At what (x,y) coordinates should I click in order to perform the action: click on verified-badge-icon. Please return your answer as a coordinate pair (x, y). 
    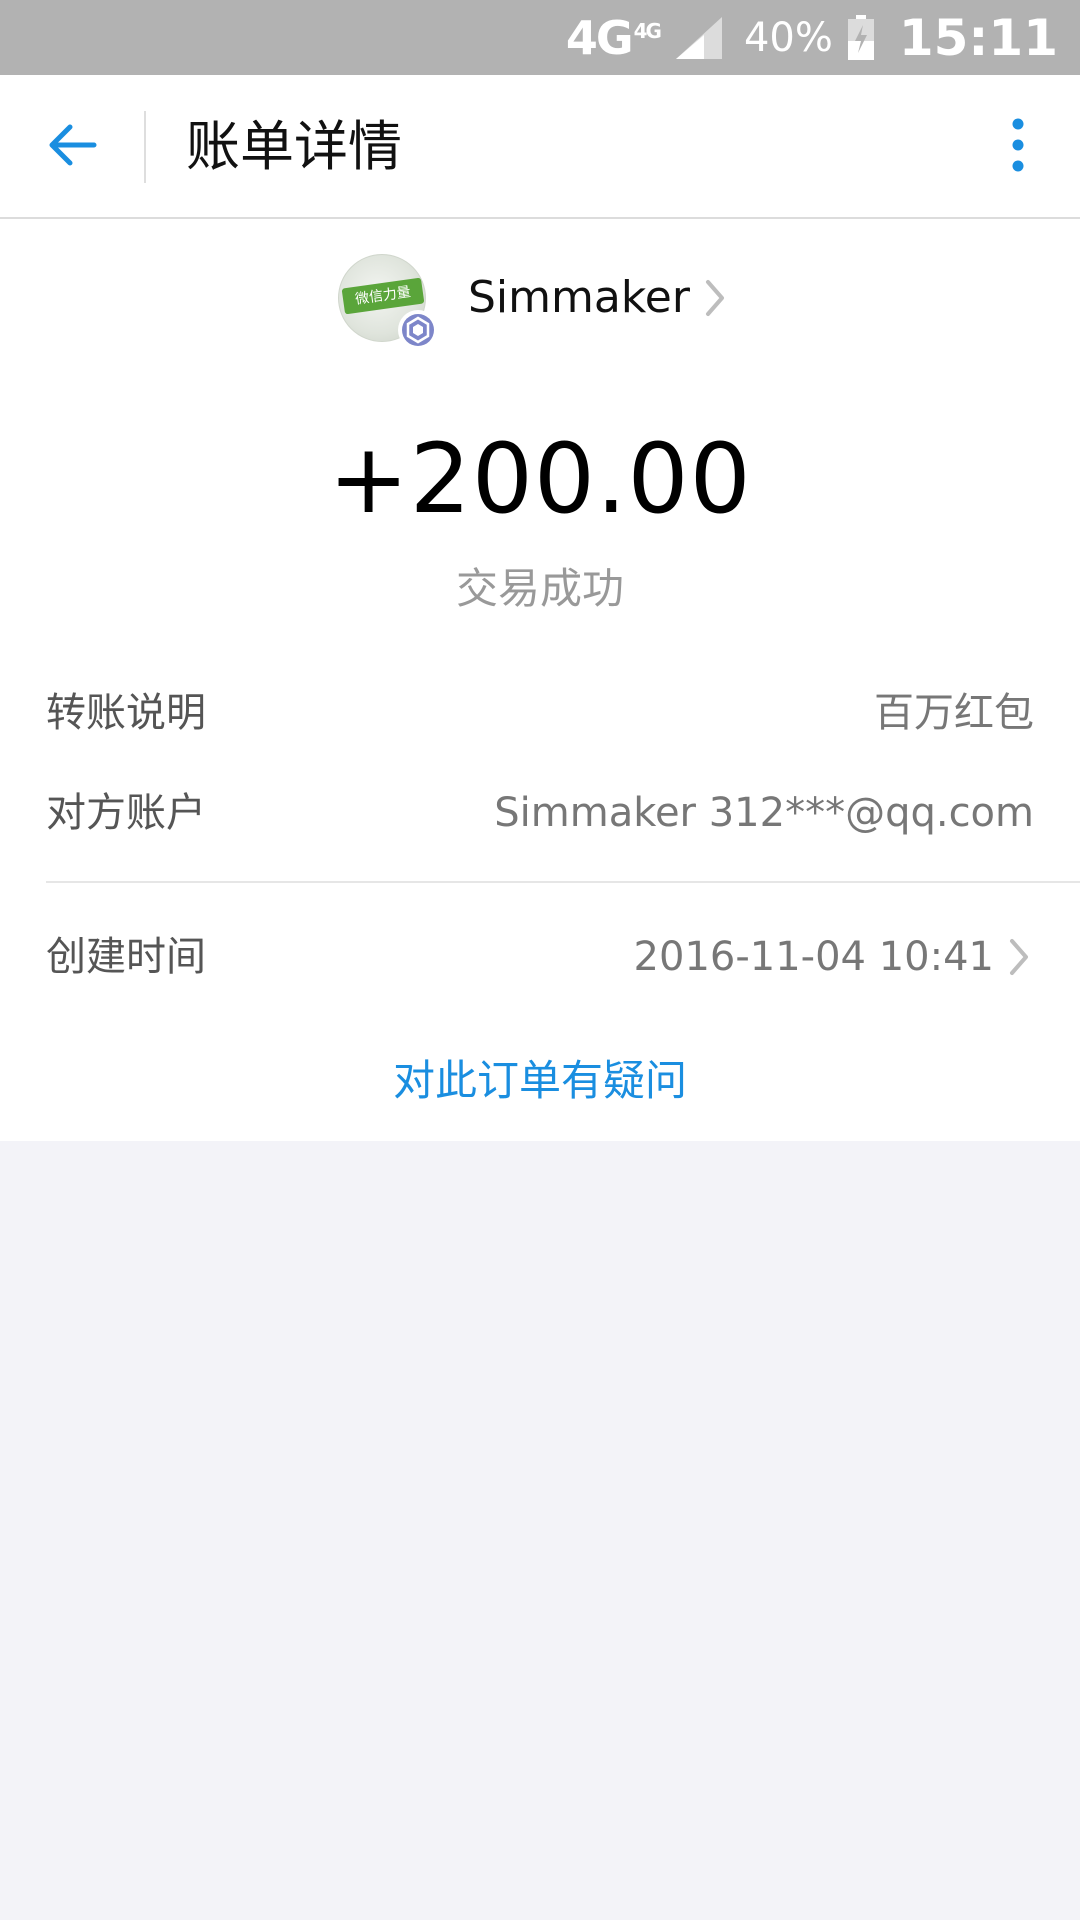
    Looking at the image, I should click on (418, 330).